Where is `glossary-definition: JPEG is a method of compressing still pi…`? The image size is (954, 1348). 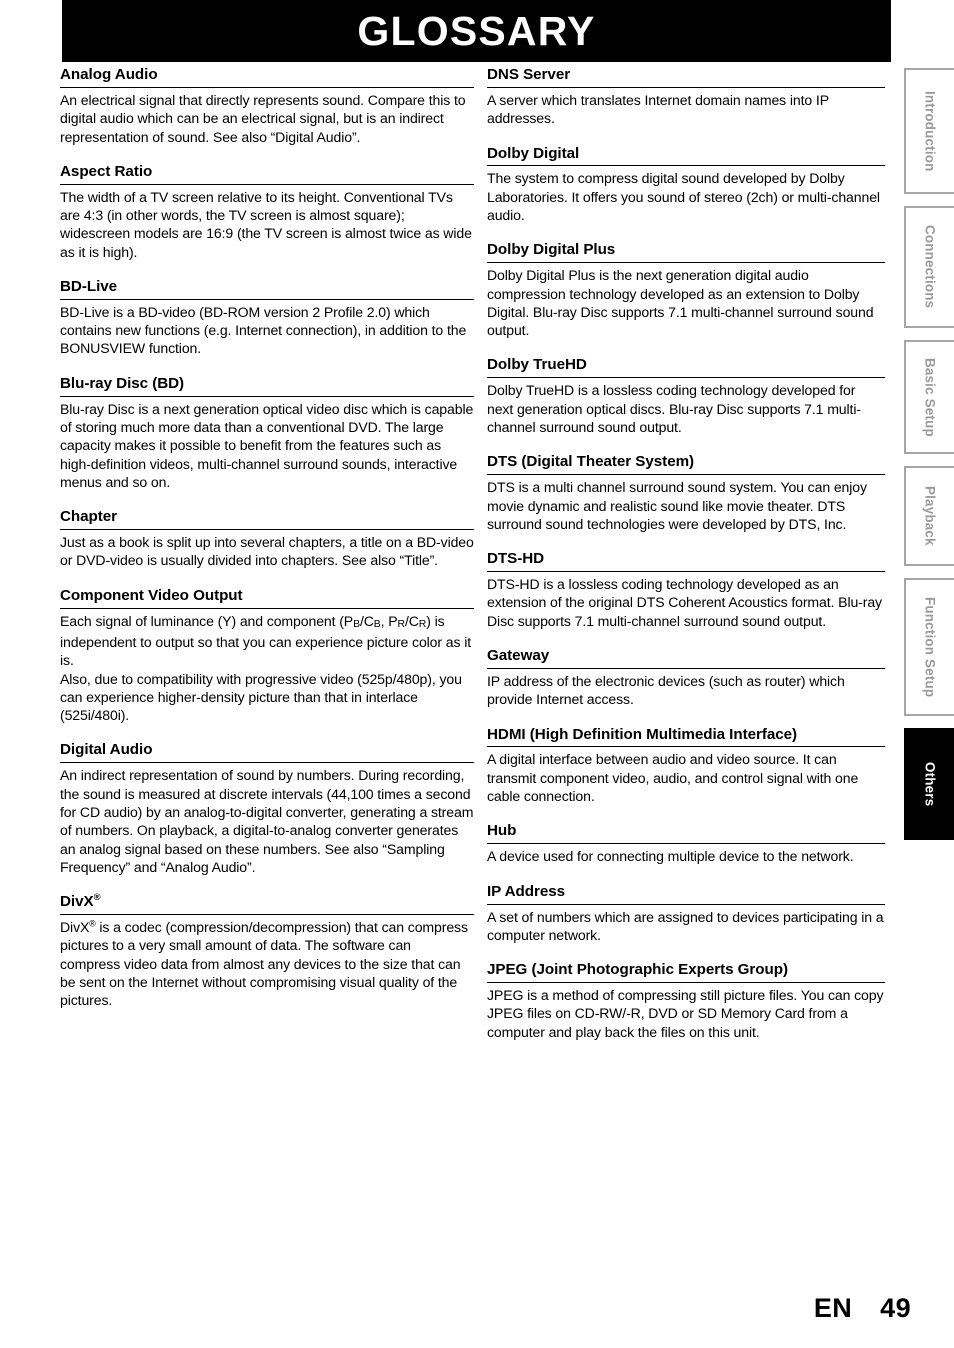
glossary-definition: JPEG is a method of compressing still pi… is located at coordinates (685, 1013).